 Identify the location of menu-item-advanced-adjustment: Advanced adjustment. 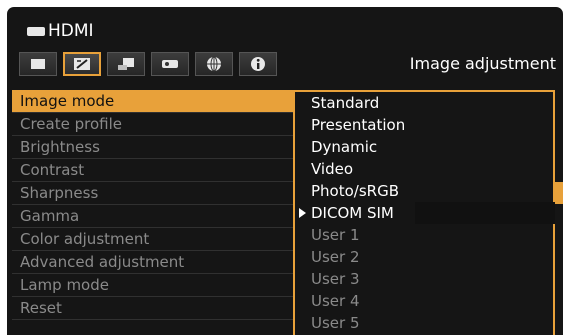
(152, 262).